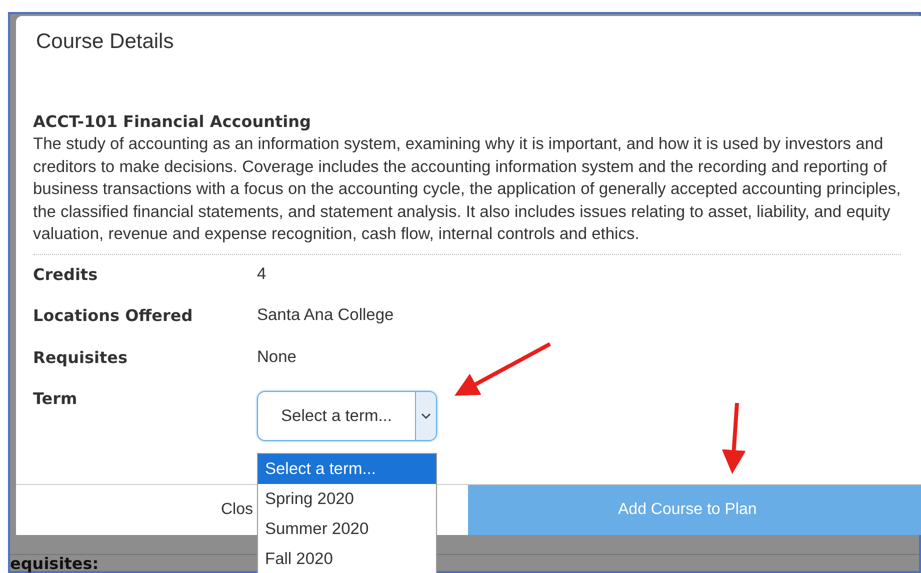  Describe the element at coordinates (172, 121) in the screenshot. I see `course-title: ACCT-101 Financial Accounting` at that location.